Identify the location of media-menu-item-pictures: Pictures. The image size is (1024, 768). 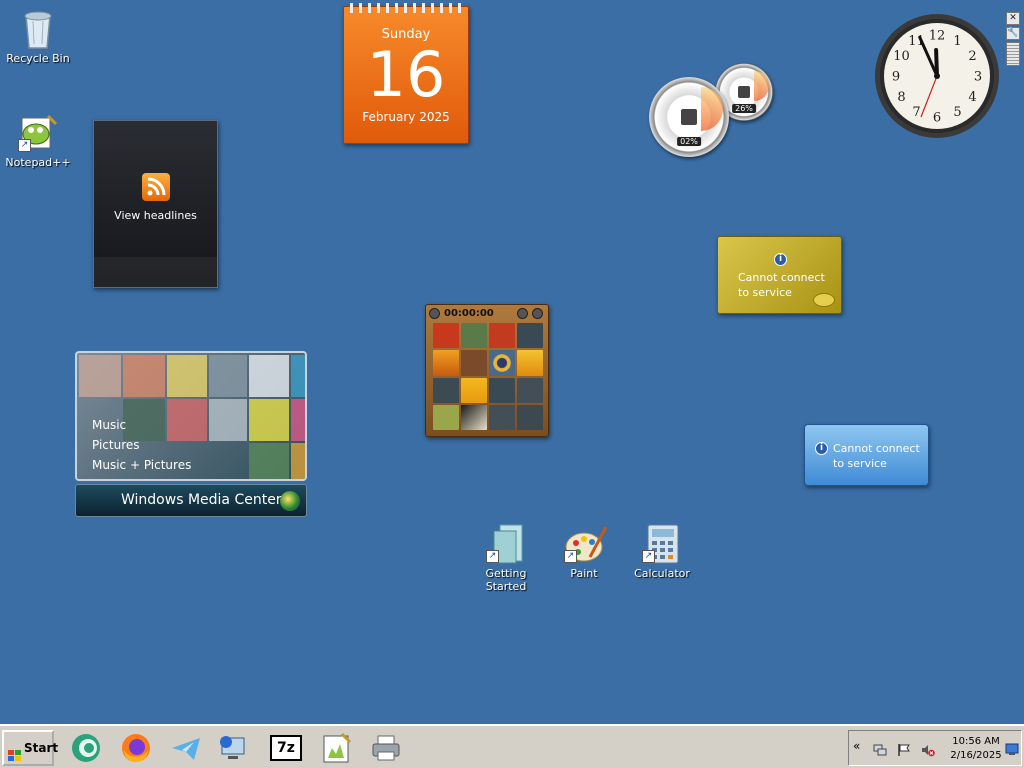
(141, 445).